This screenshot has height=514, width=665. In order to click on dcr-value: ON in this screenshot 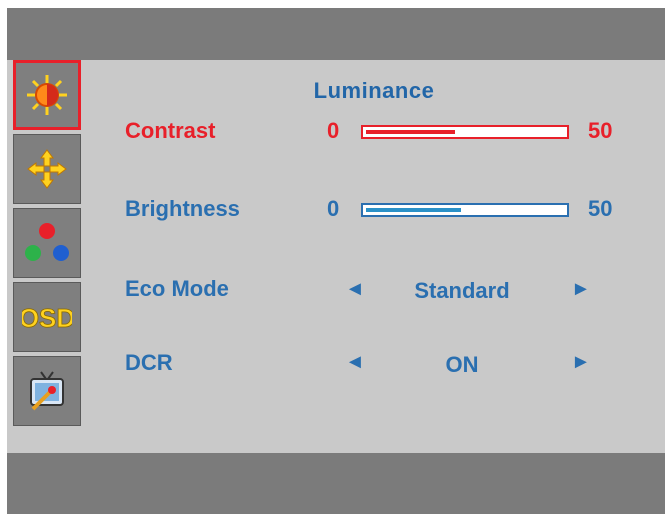, I will do `click(462, 364)`.